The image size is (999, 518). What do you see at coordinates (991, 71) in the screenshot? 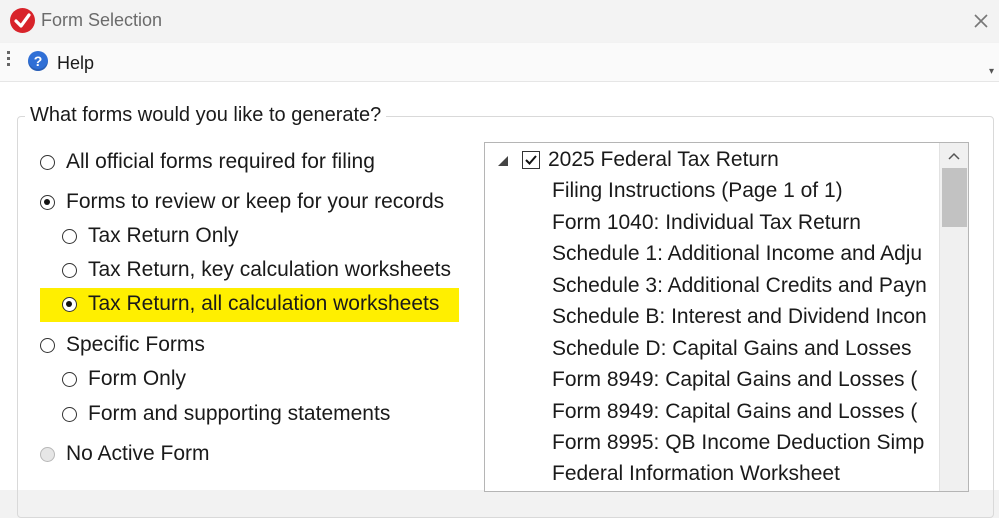
I see `toolbar-overflow-icon: ▾` at bounding box center [991, 71].